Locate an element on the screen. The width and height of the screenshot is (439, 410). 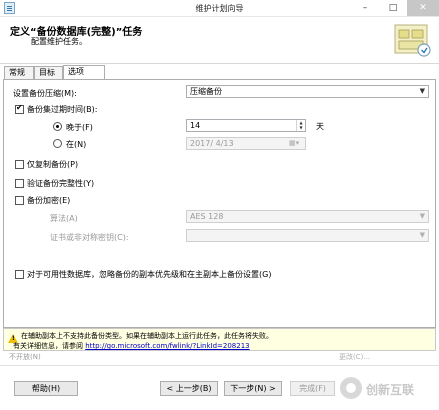
ag-ignore-label: 对于可用性数据库，忽略备份的副本优先级和在主副本上备份设置(G) is located at coordinates (149, 274).